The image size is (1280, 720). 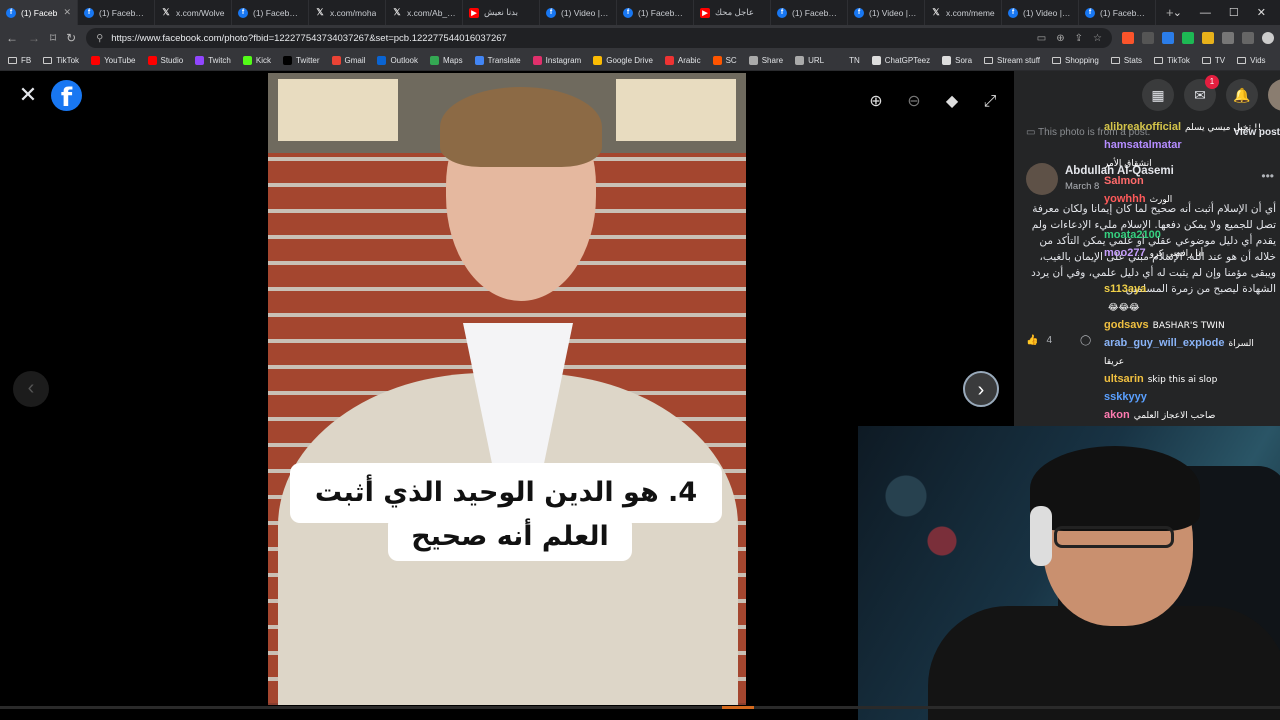 I want to click on bookmark-item: URL, so click(x=809, y=60).